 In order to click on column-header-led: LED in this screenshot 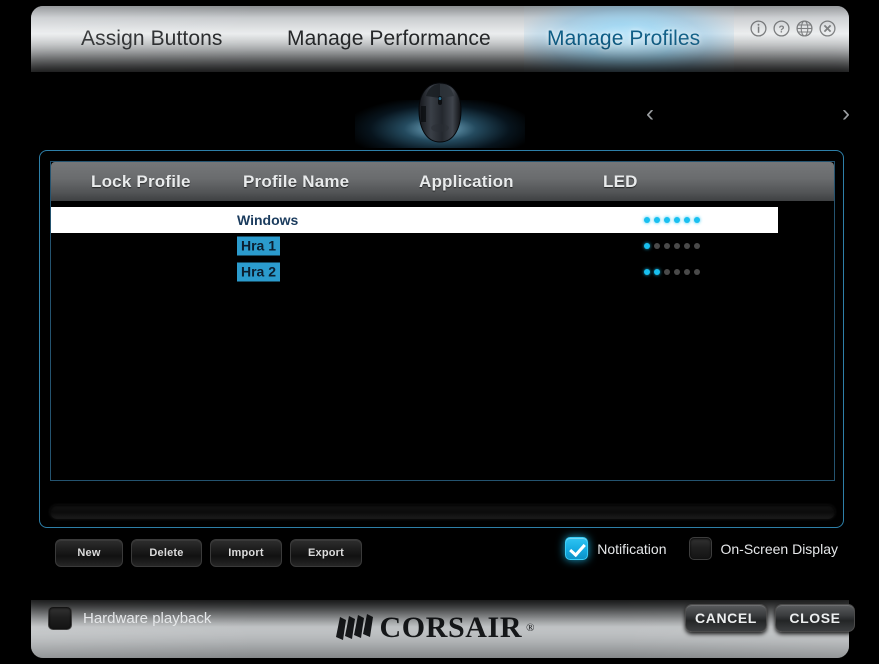, I will do `click(620, 182)`.